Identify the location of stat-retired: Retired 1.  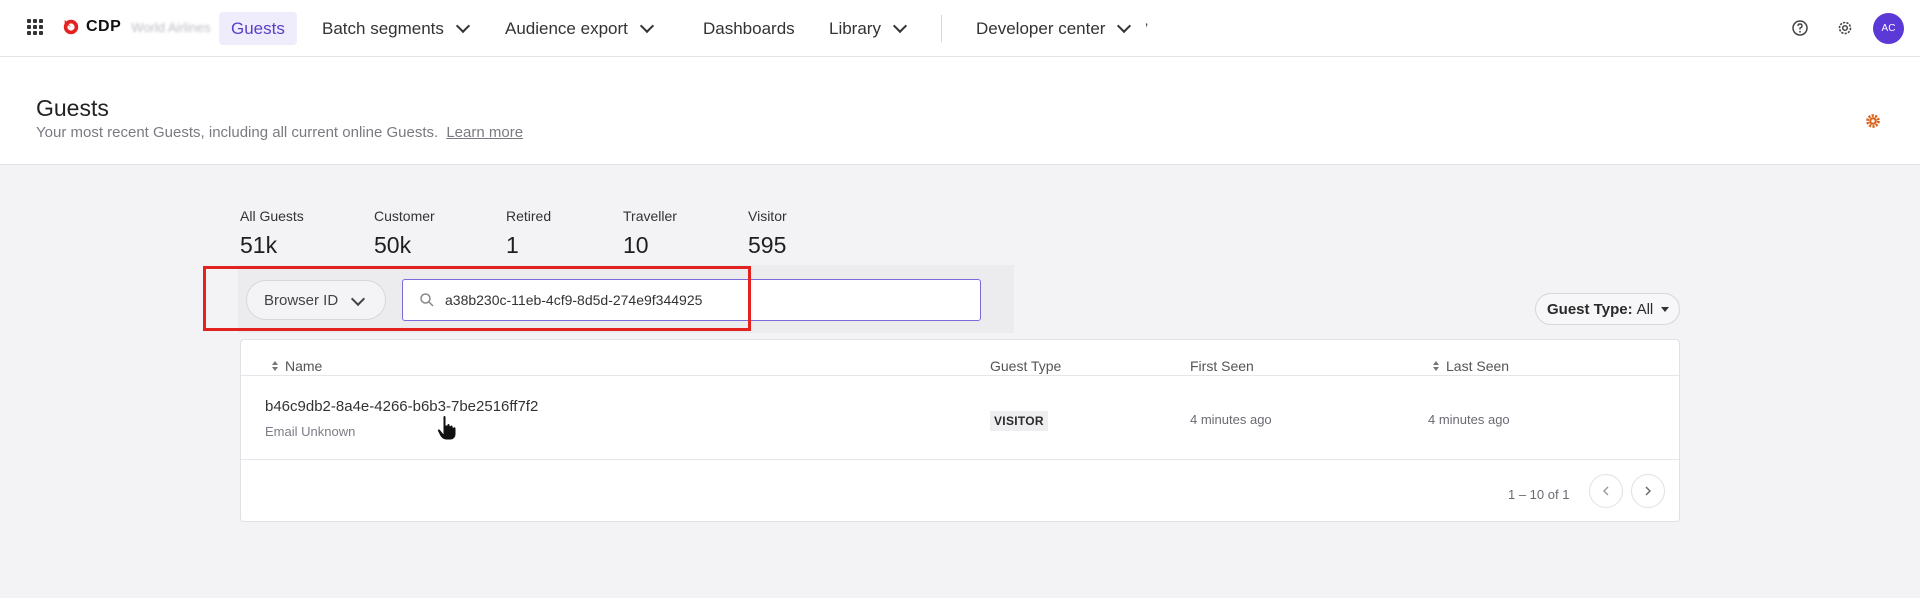
(528, 233).